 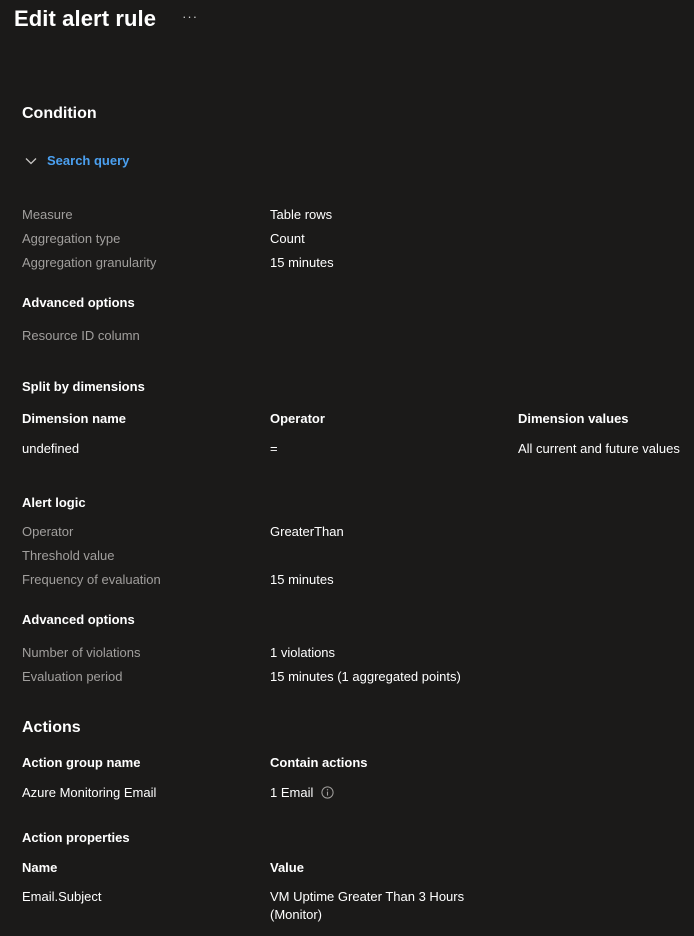 I want to click on frequency-of-evaluation-label: Frequency of evaluation, so click(x=91, y=579).